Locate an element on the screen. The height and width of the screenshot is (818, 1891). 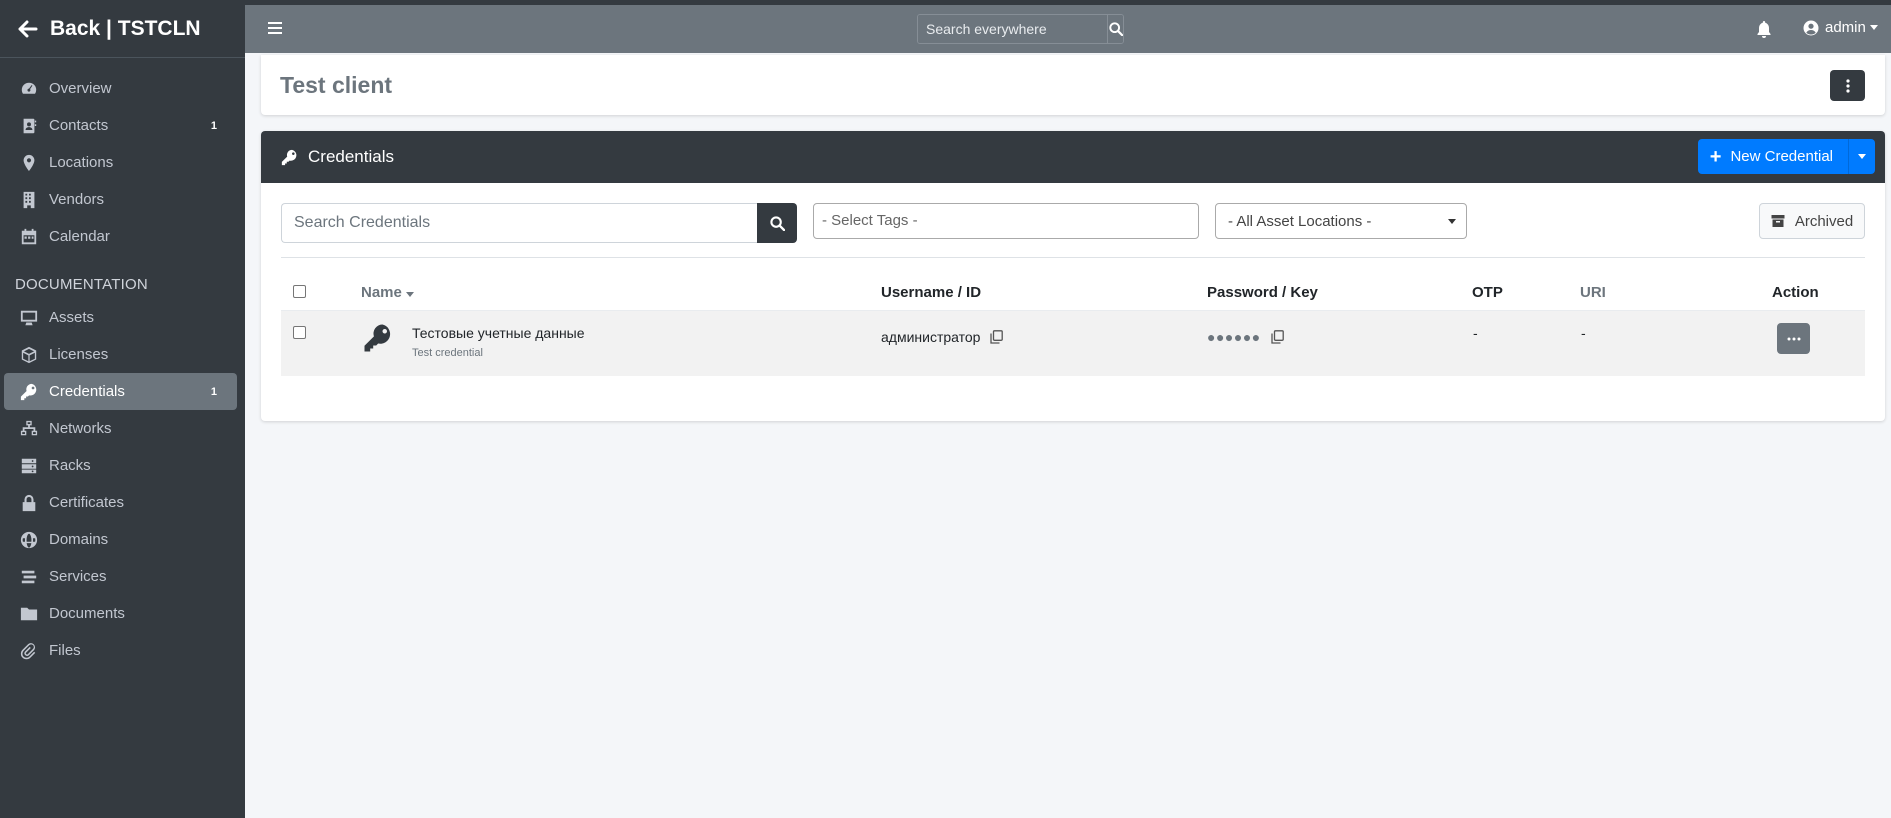
new-credential-dropdown-toggle is located at coordinates (1861, 156).